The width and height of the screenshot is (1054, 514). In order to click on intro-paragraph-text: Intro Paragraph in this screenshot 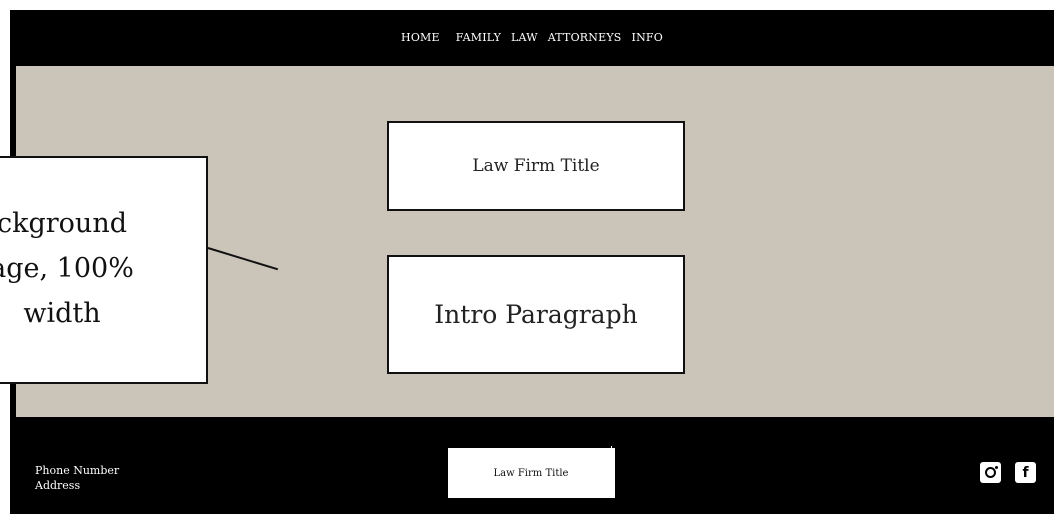, I will do `click(536, 314)`.